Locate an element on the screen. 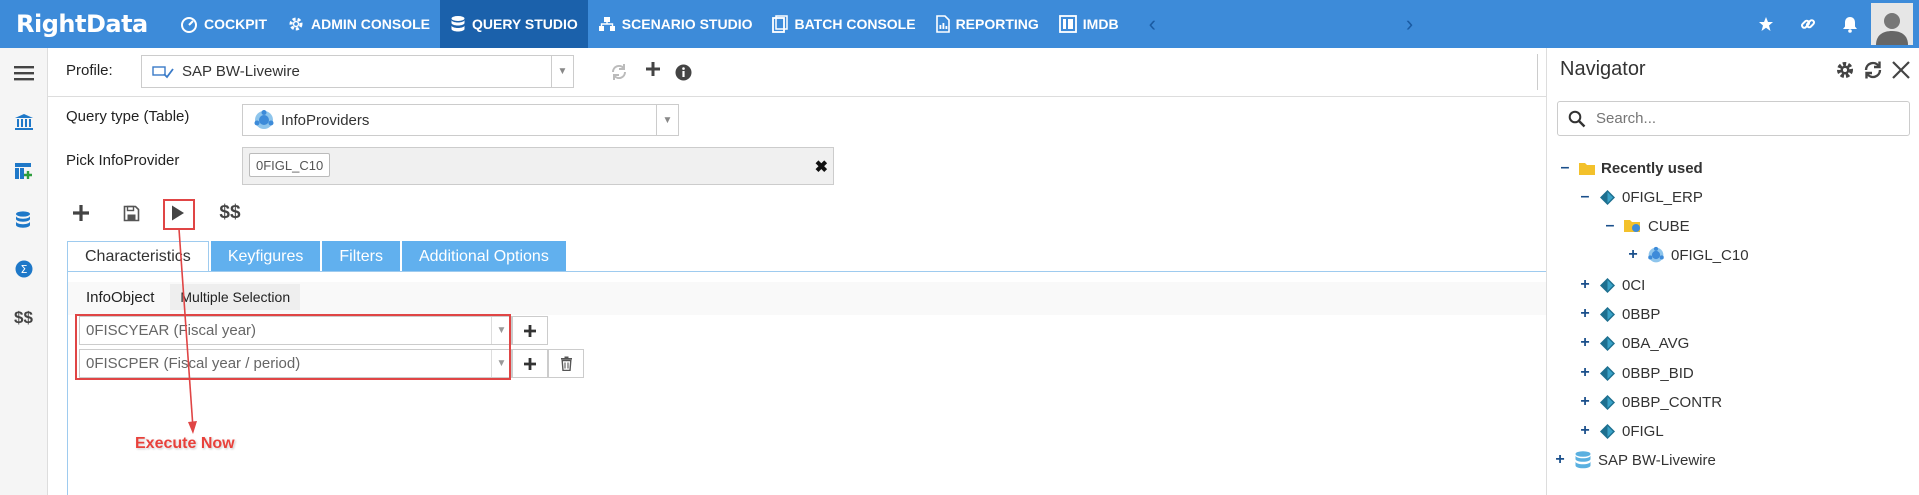 This screenshot has height=495, width=1919. nav-label: QUERY STUDIO is located at coordinates (525, 24).